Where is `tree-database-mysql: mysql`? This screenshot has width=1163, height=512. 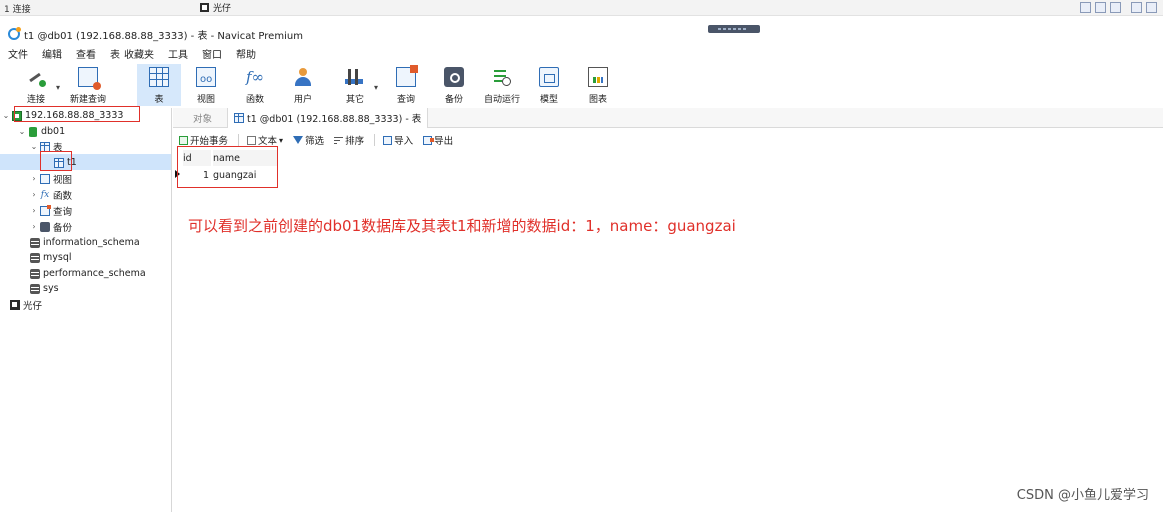
tree-database-mysql: mysql is located at coordinates (51, 257).